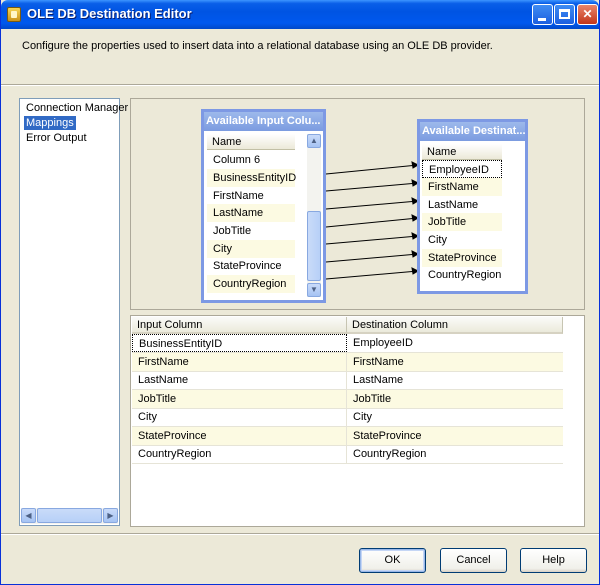 The width and height of the screenshot is (600, 585). I want to click on input-column-item: FirstName, so click(251, 196).